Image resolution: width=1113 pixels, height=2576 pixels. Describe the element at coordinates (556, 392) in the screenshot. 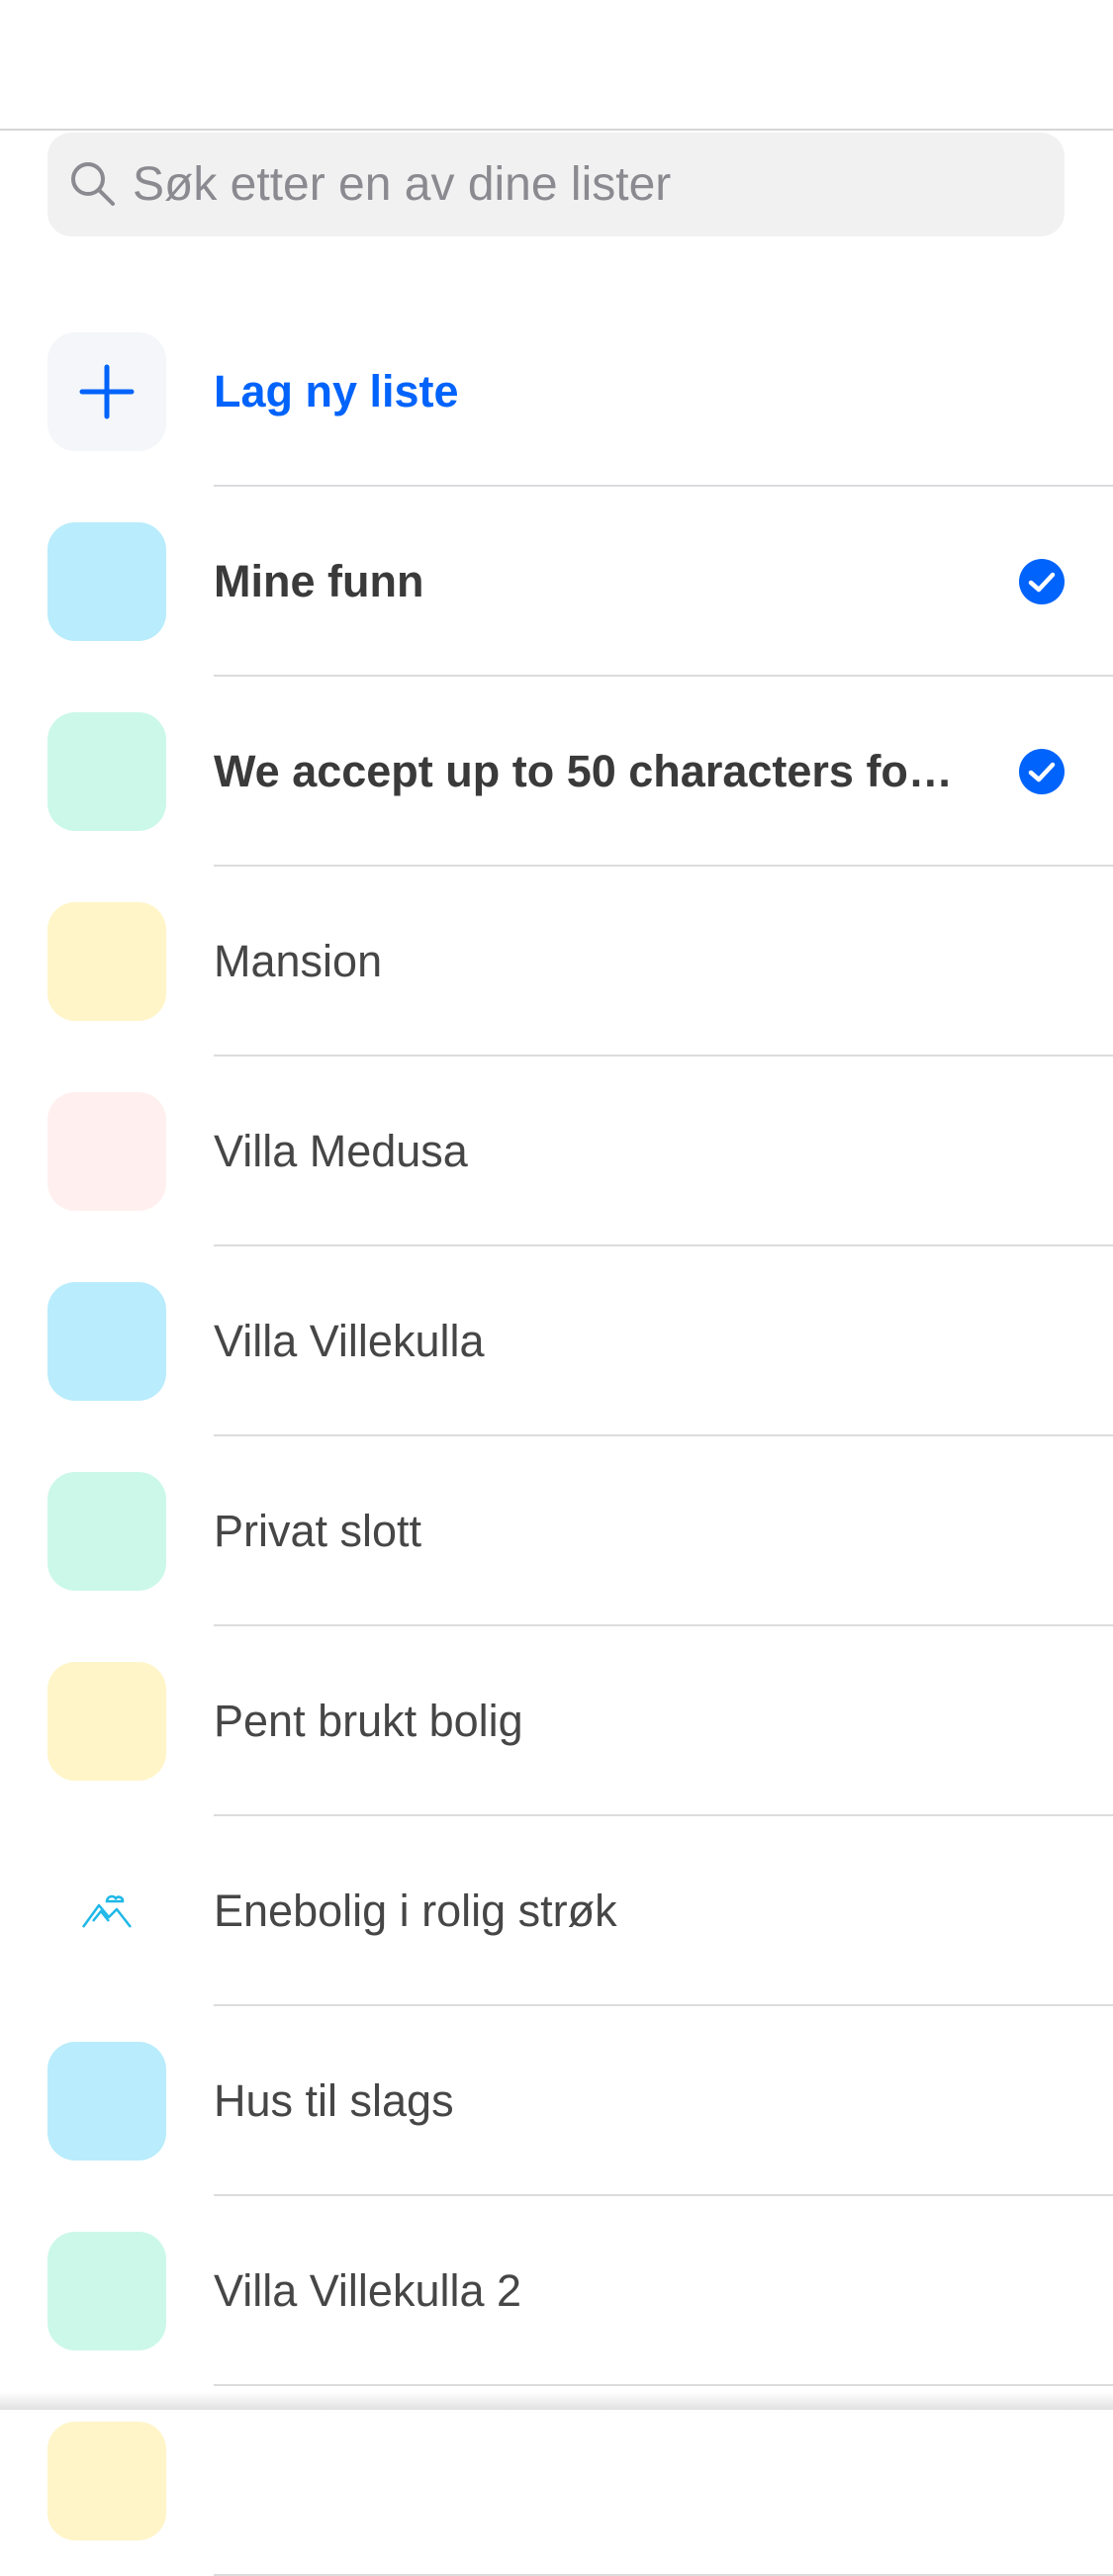

I see `create-list-row: Lag ny liste` at that location.